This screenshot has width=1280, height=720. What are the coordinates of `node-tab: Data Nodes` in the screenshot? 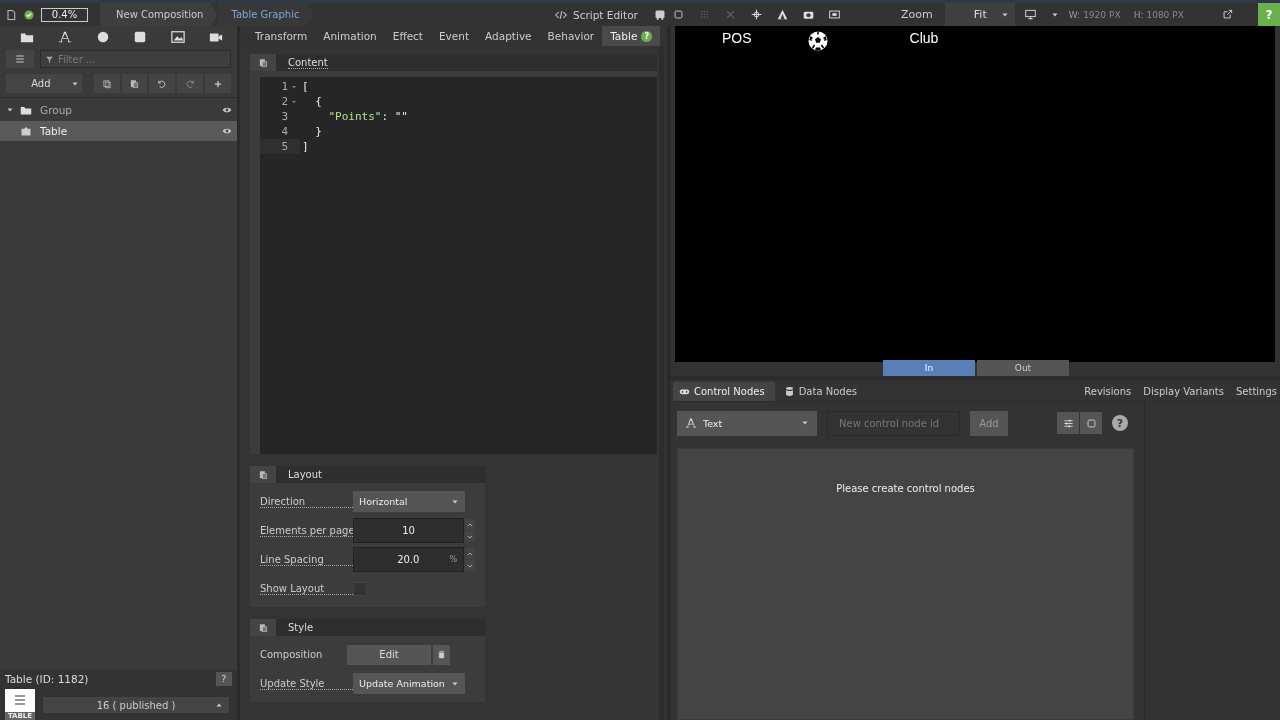 It's located at (822, 391).